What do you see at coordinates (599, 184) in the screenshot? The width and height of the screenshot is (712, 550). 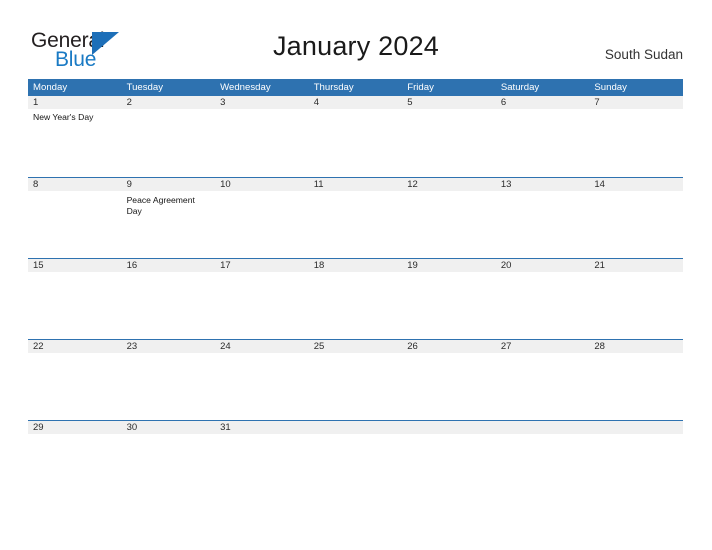 I see `day-number: 14` at bounding box center [599, 184].